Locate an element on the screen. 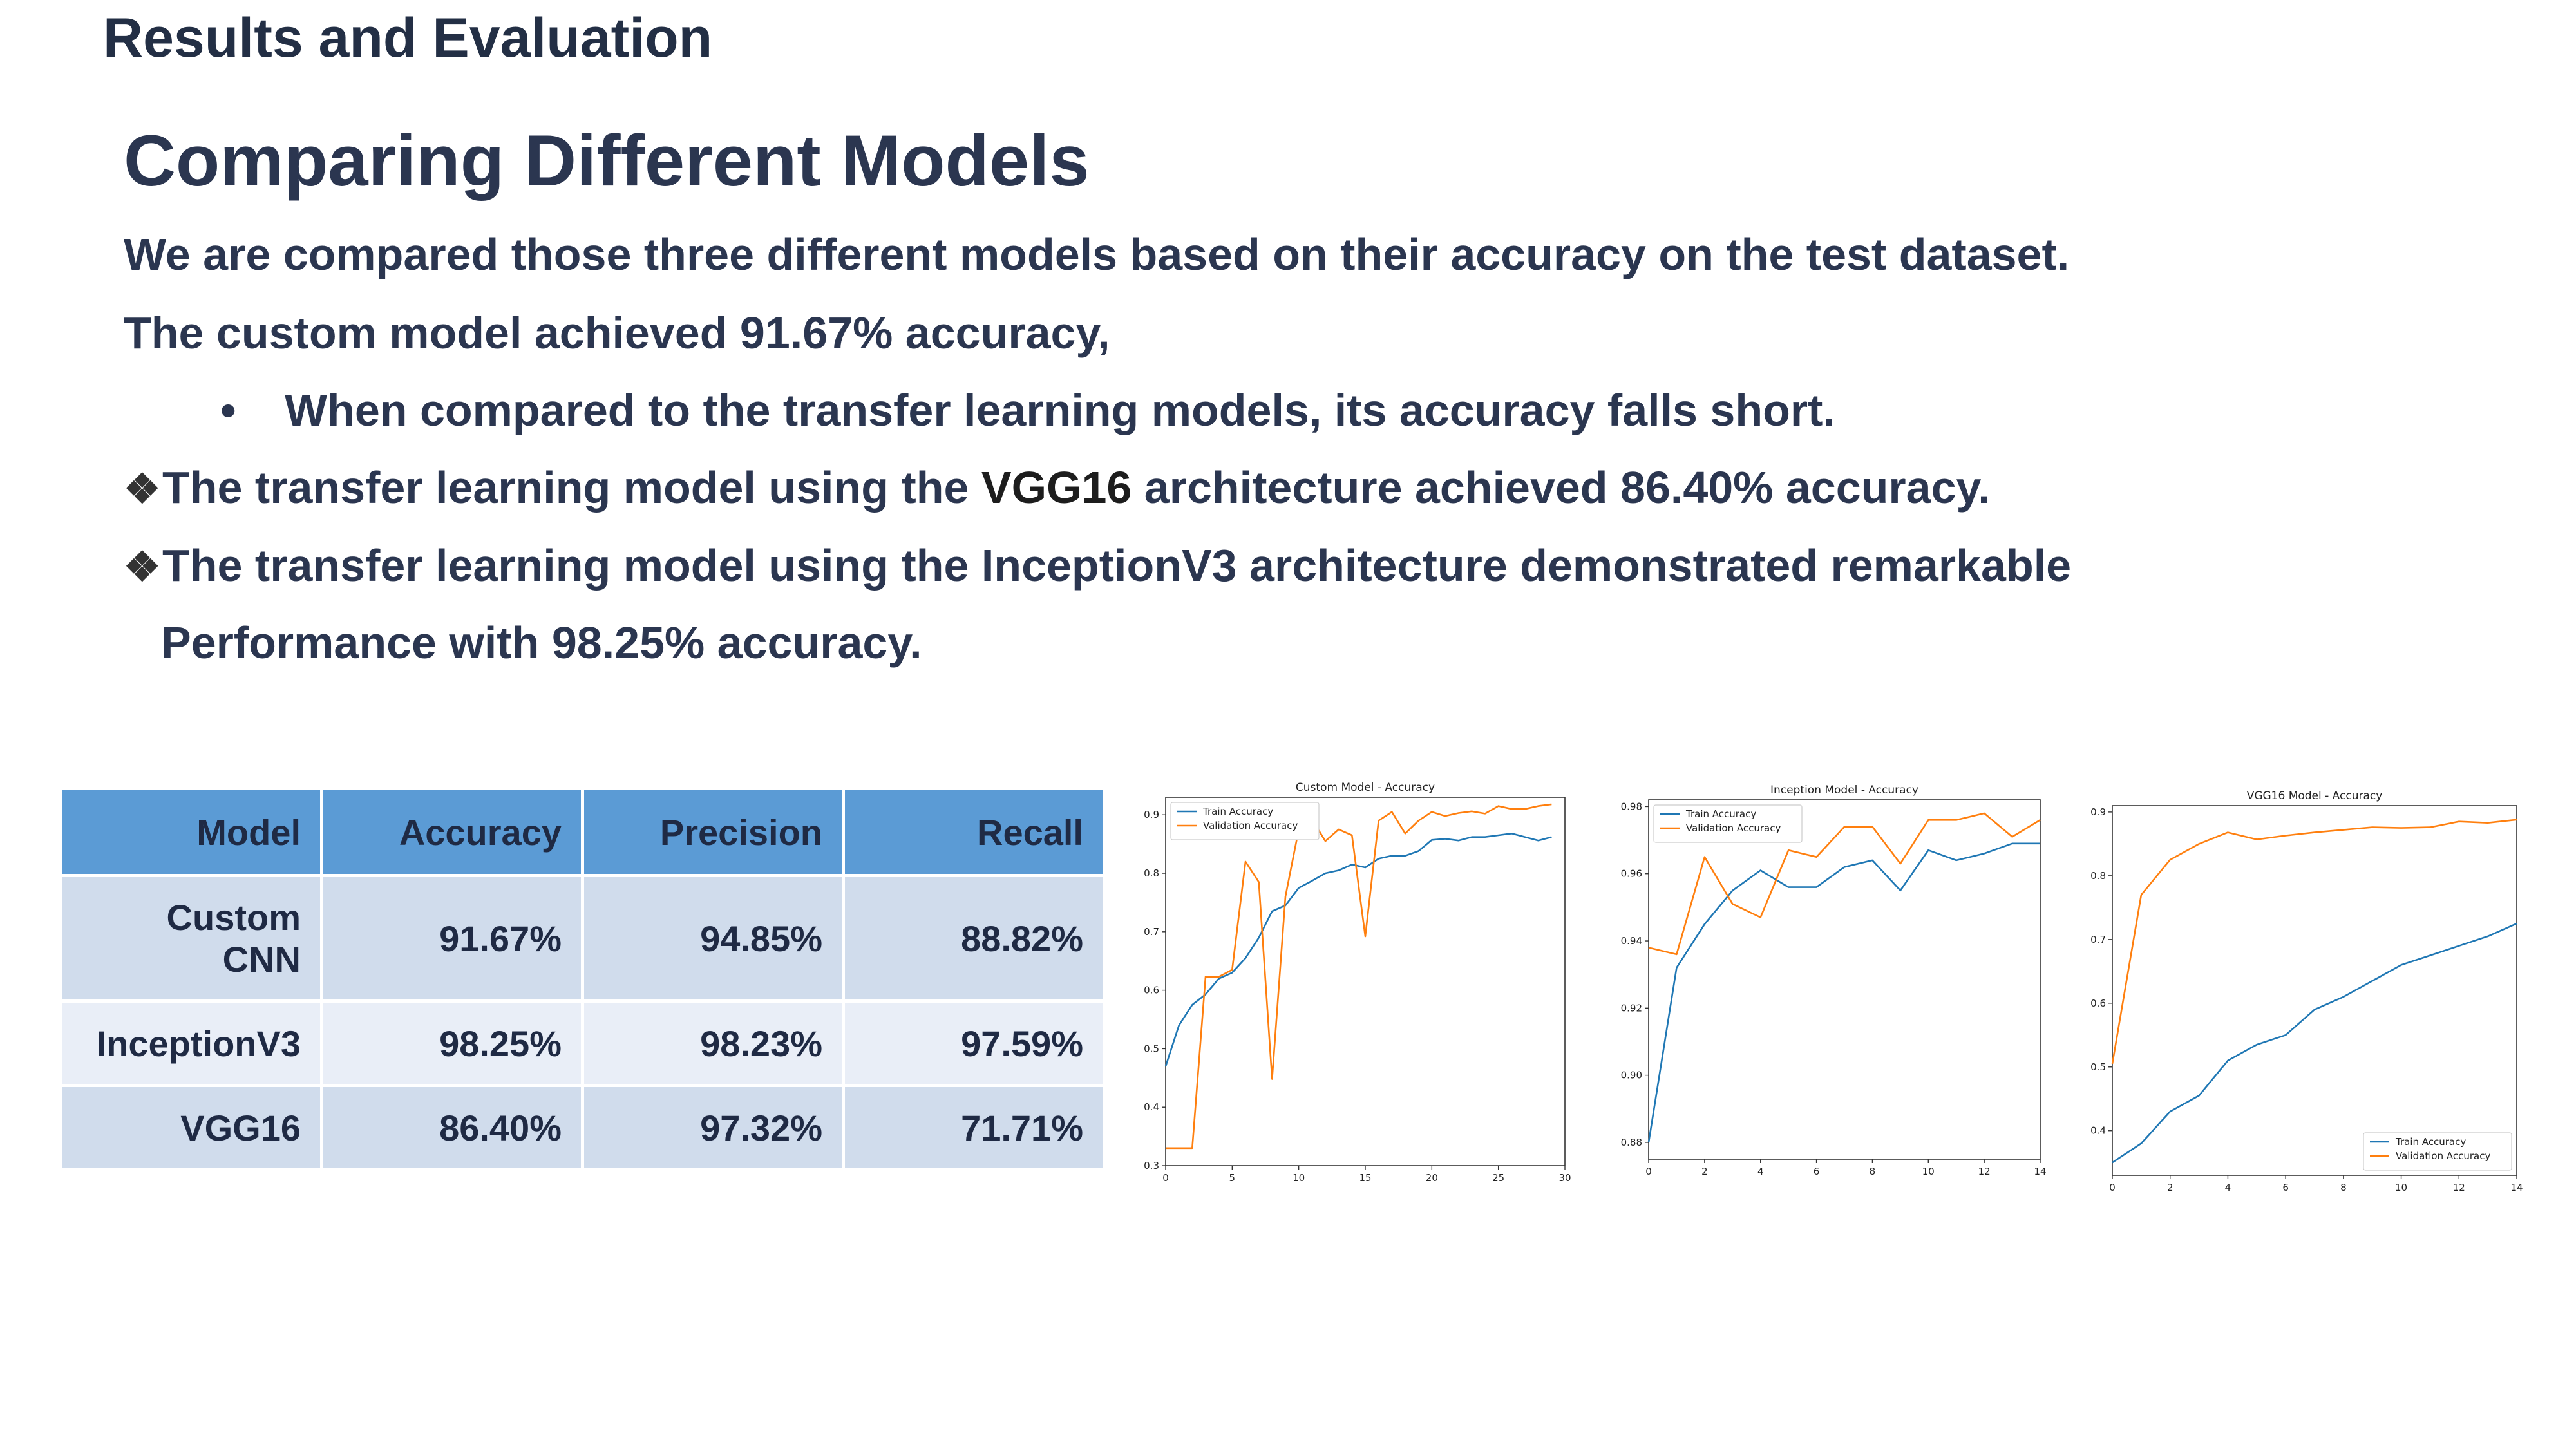 This screenshot has height=1449, width=2576. table-header-model: Model is located at coordinates (191, 832).